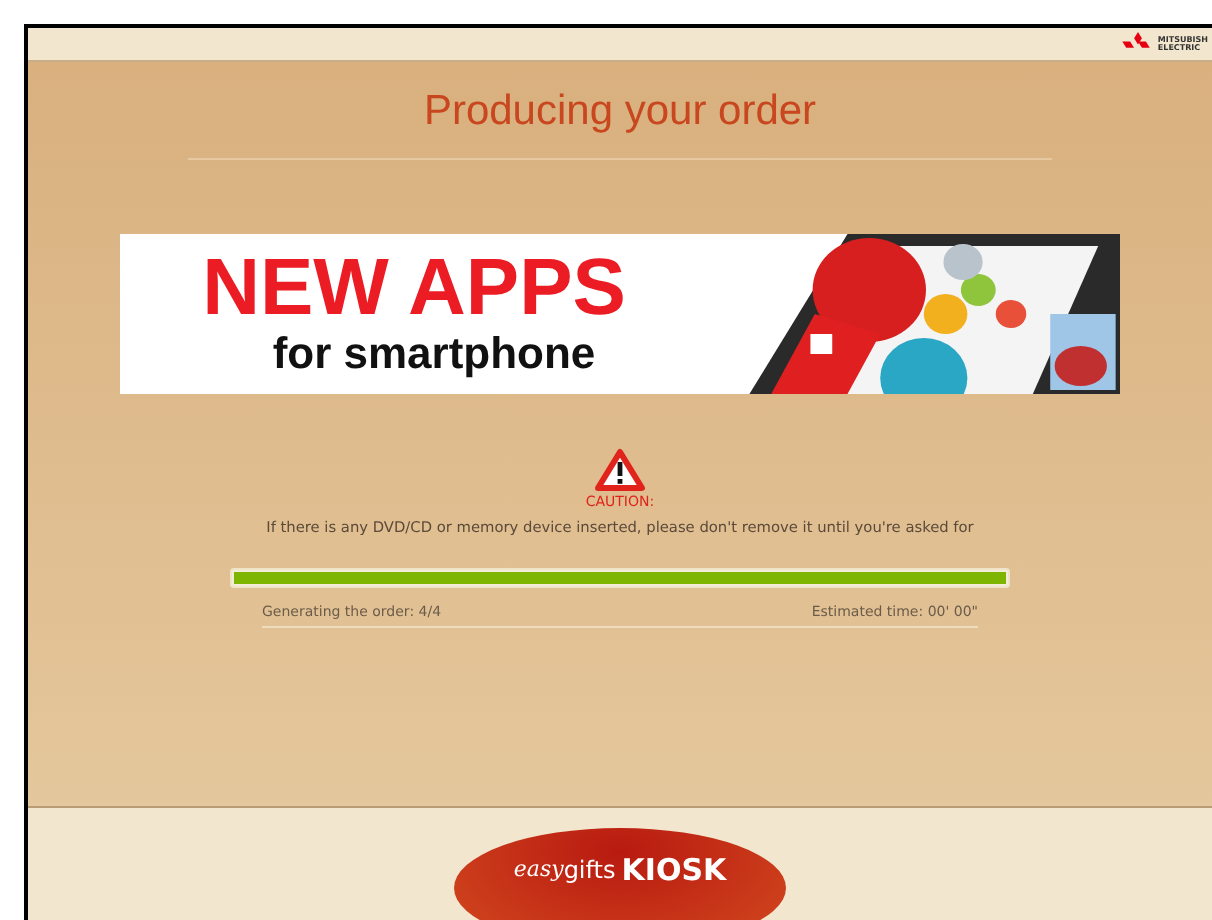  Describe the element at coordinates (674, 871) in the screenshot. I see `logo-text: KIOSK` at that location.